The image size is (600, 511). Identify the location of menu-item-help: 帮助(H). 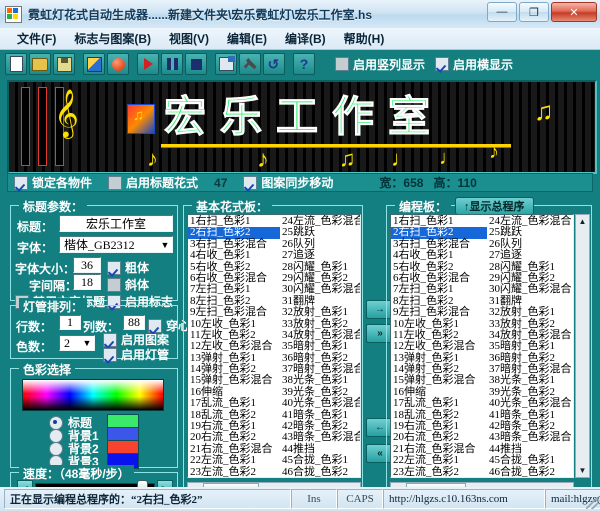
(364, 38).